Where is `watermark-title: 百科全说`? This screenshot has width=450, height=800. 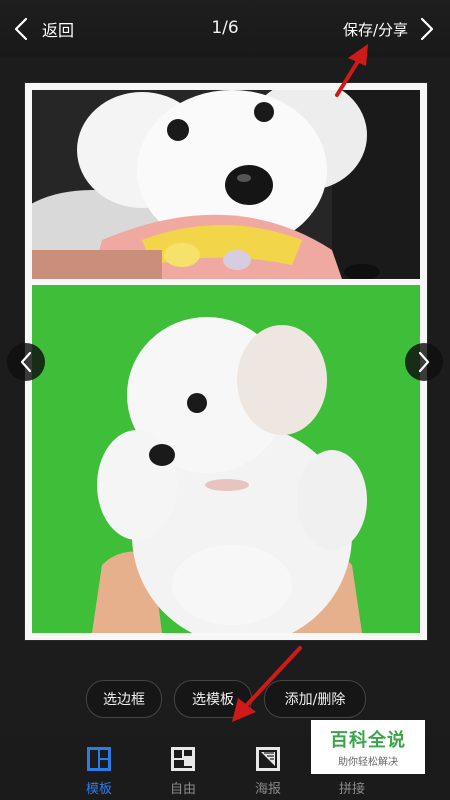 watermark-title: 百科全说 is located at coordinates (368, 740).